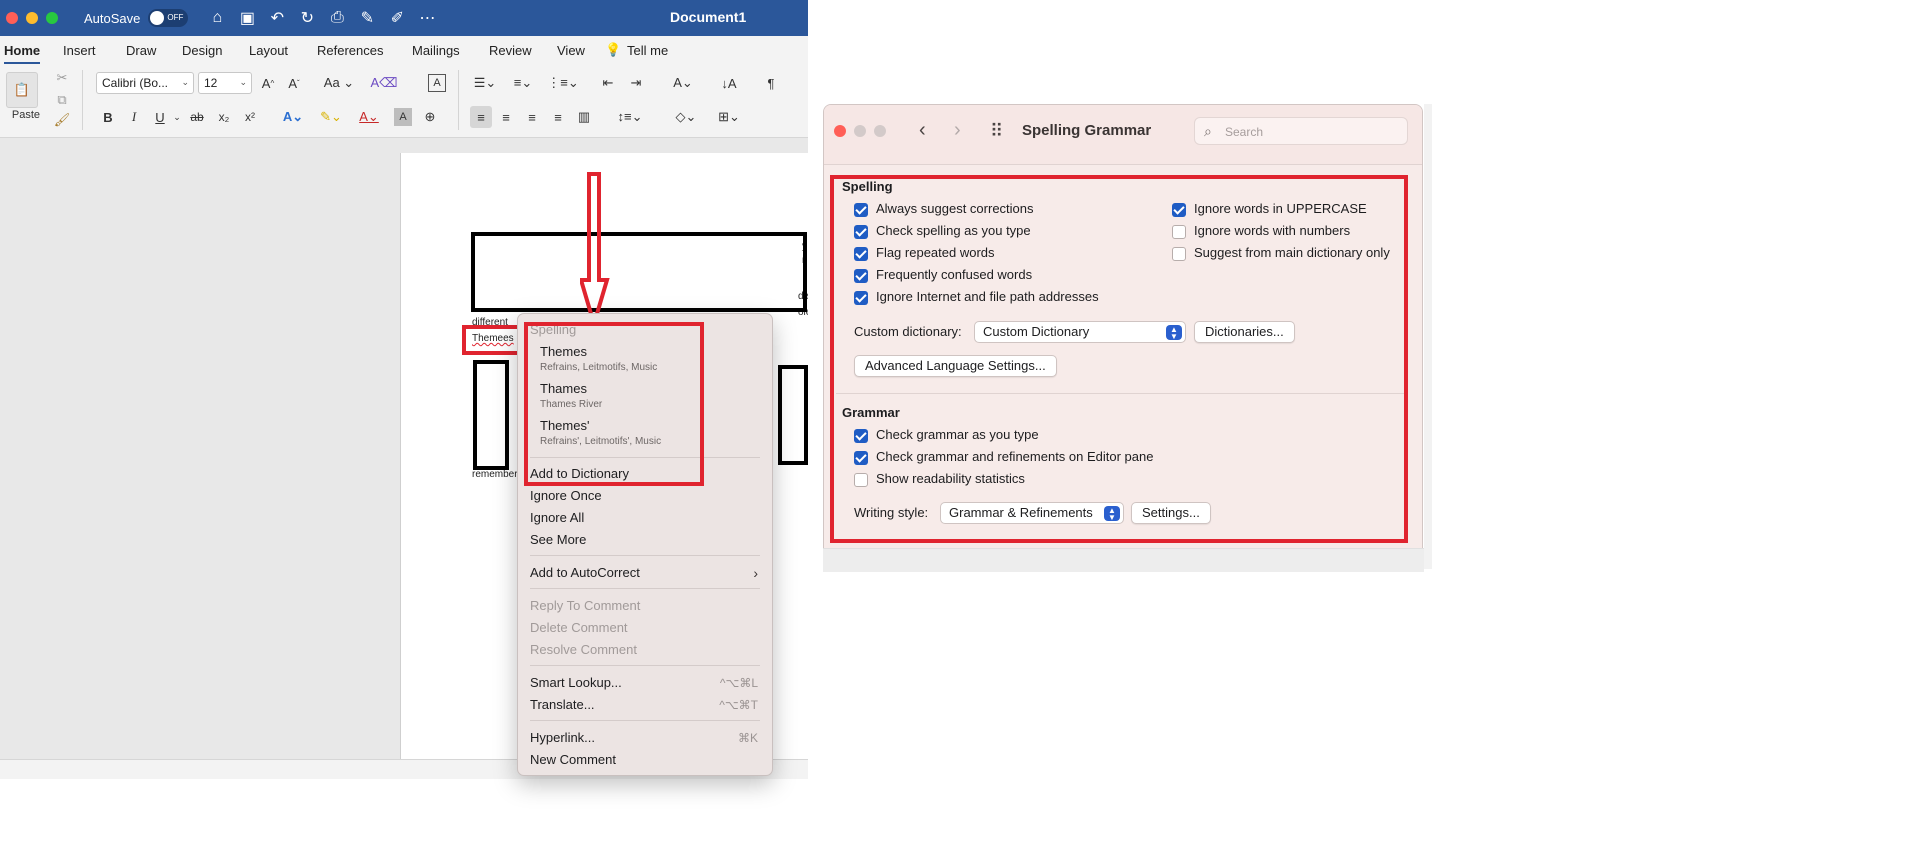  I want to click on ignore-all-item: Ignore All, so click(557, 517).